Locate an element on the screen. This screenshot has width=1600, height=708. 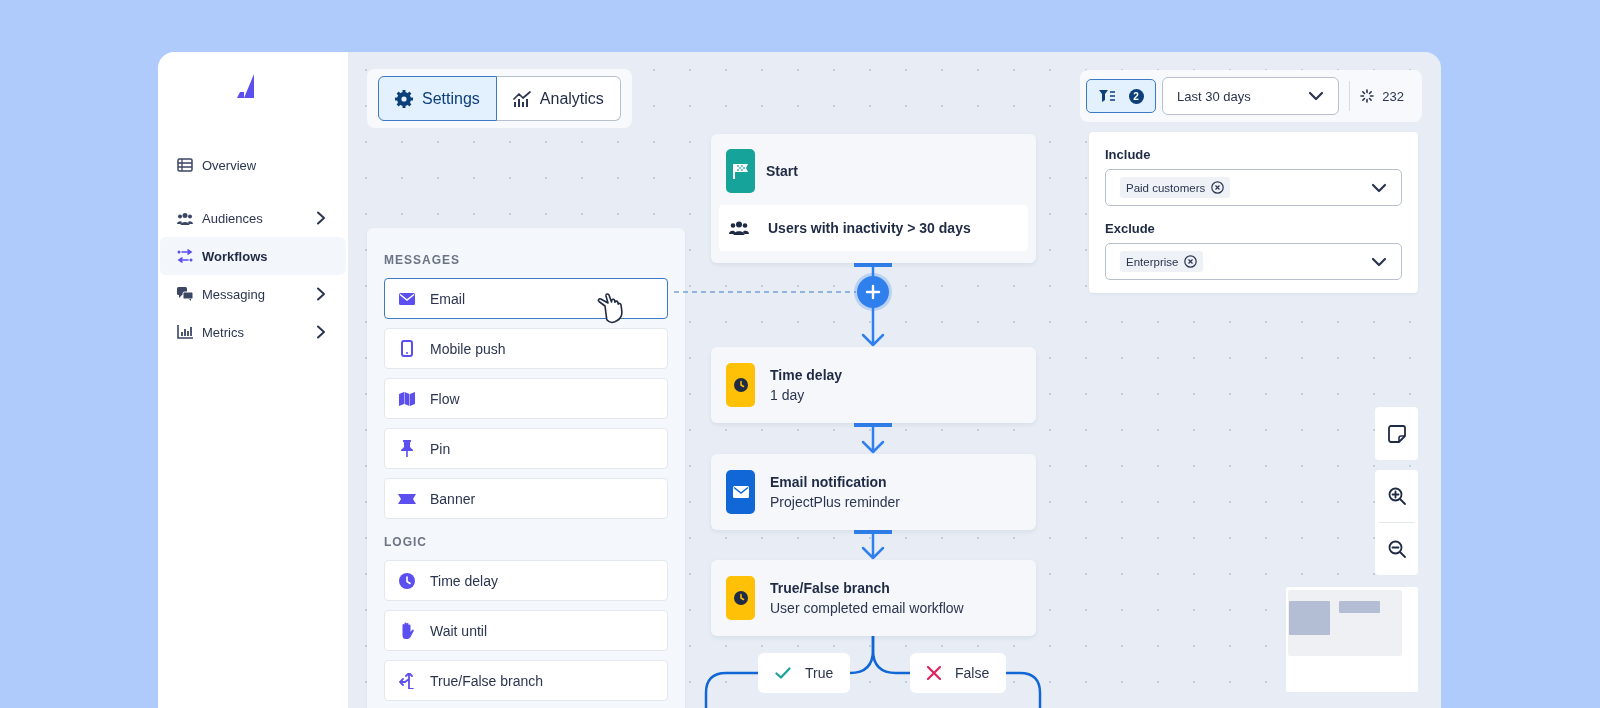
flag-icon is located at coordinates (740, 171).